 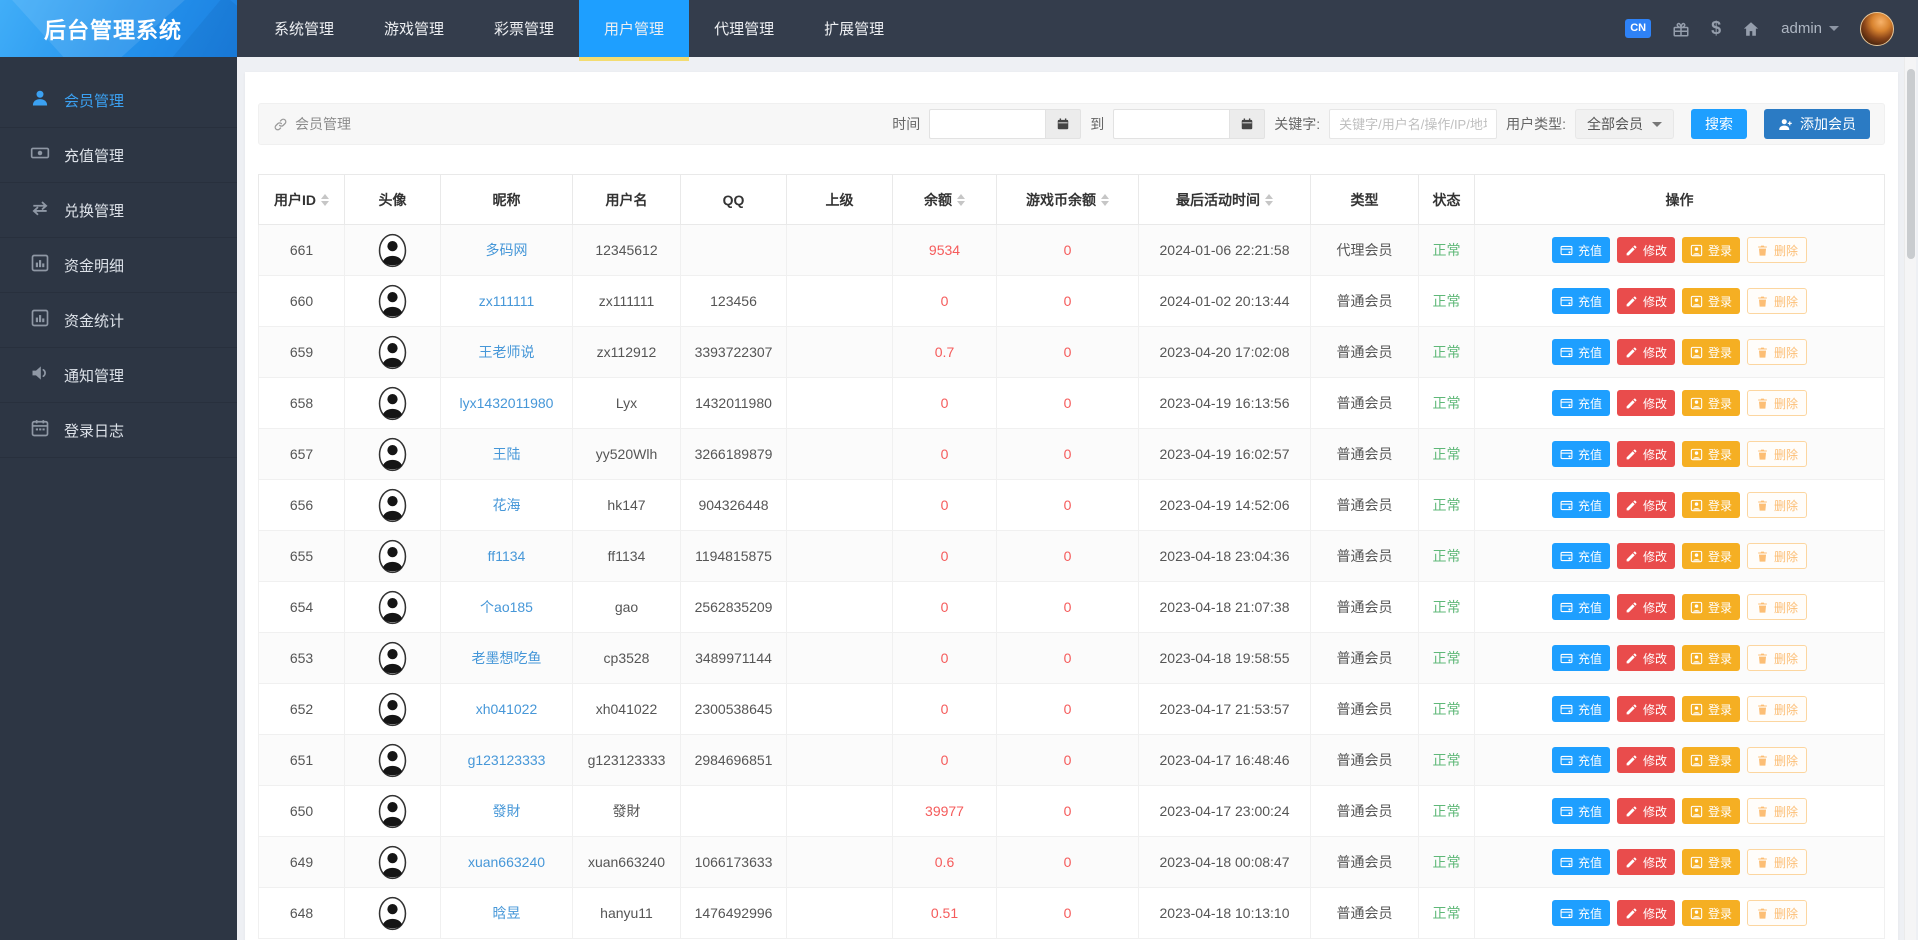 I want to click on user-menu: admin, so click(x=1810, y=28).